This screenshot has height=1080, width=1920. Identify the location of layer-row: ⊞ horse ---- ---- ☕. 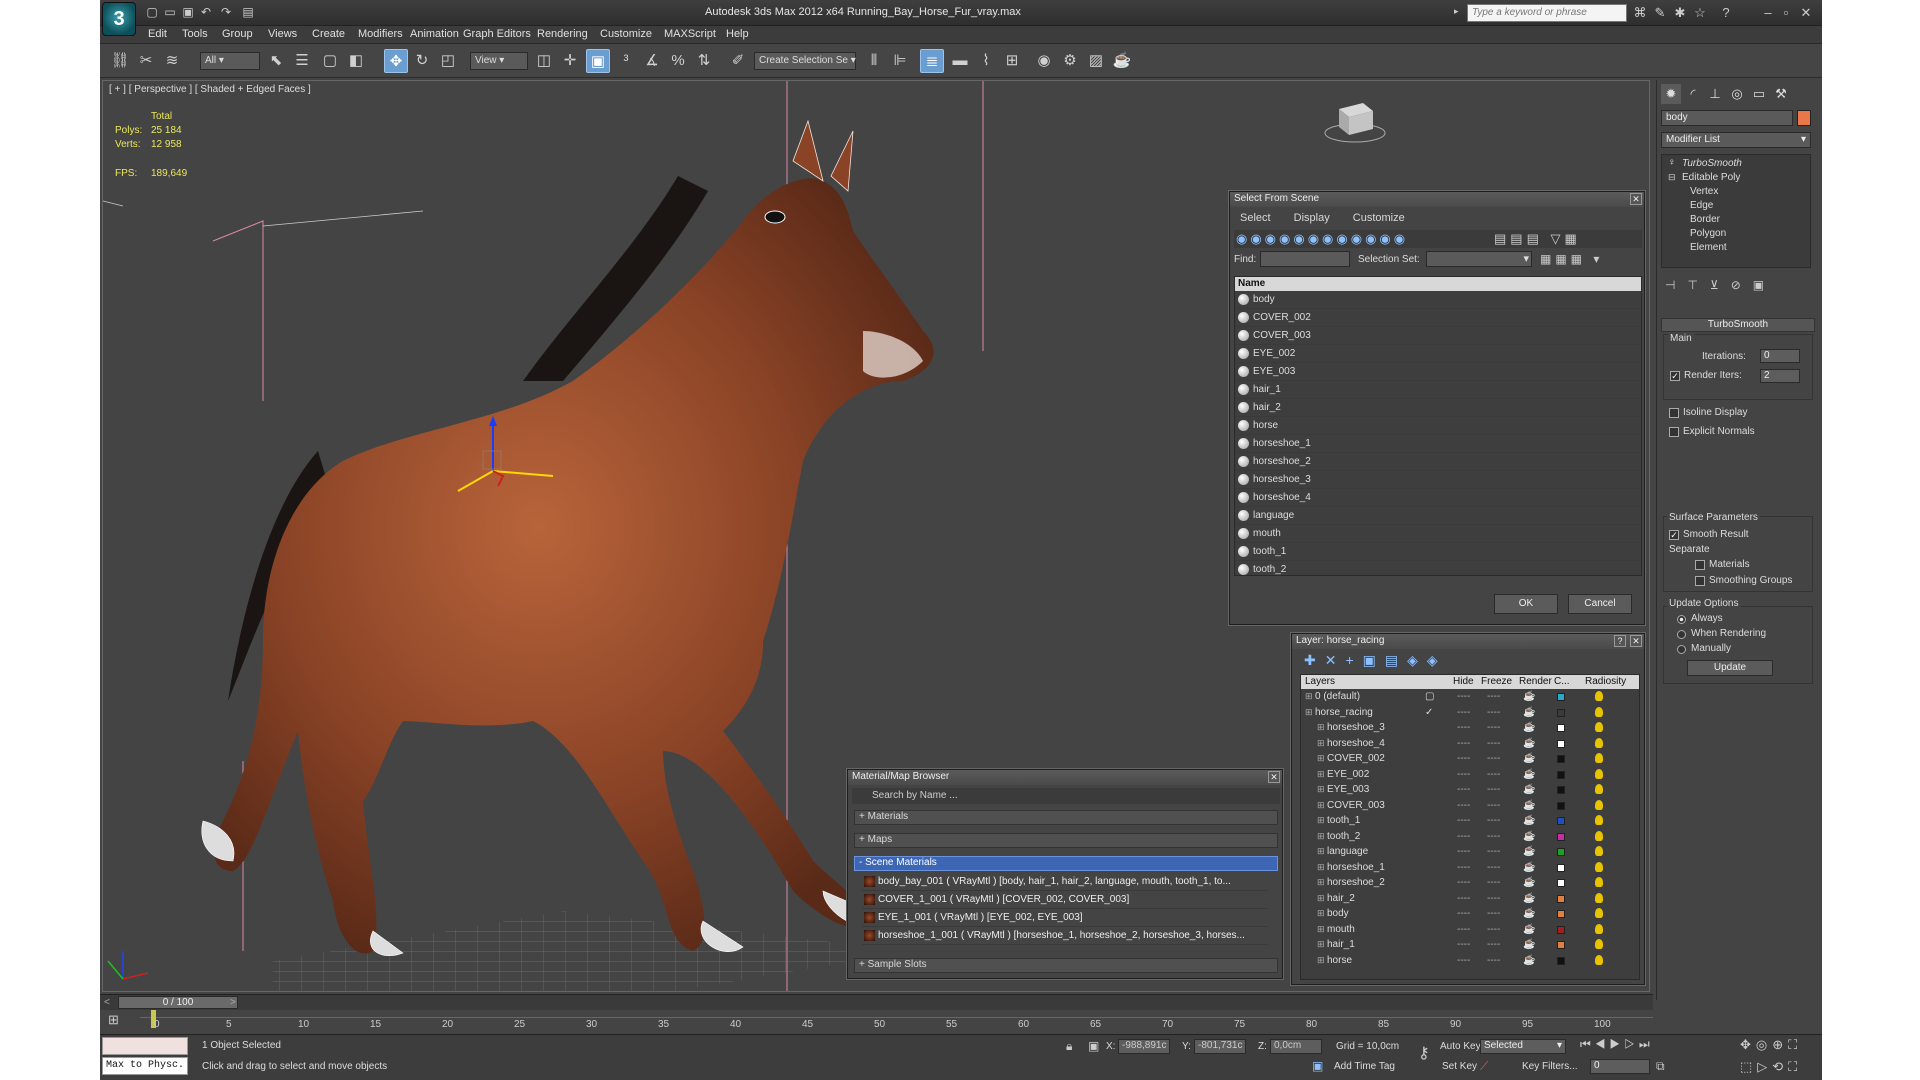
(1470, 961).